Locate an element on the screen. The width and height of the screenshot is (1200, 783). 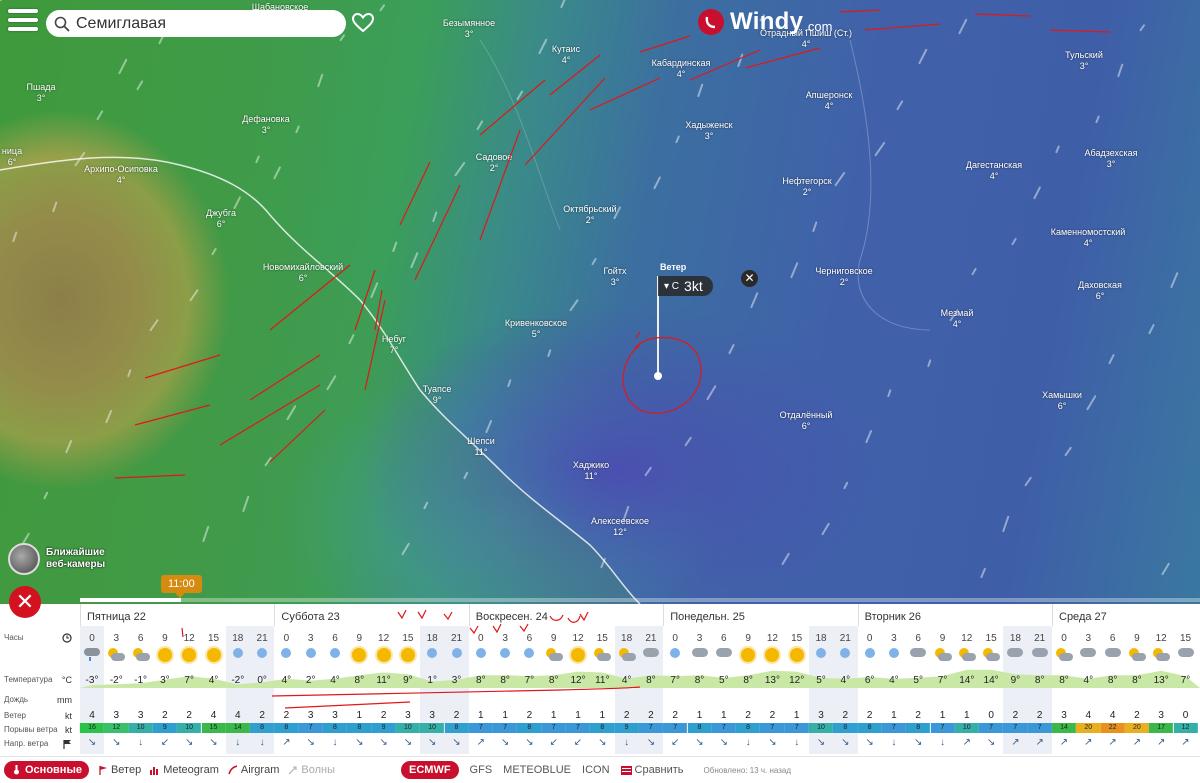
place-name: Черниговское is located at coordinates (844, 271).